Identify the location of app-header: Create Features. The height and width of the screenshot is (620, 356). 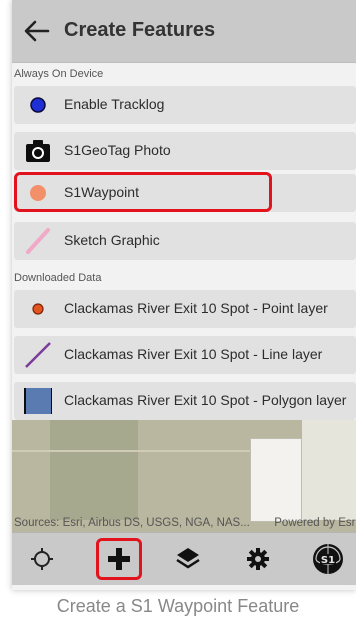
(184, 31).